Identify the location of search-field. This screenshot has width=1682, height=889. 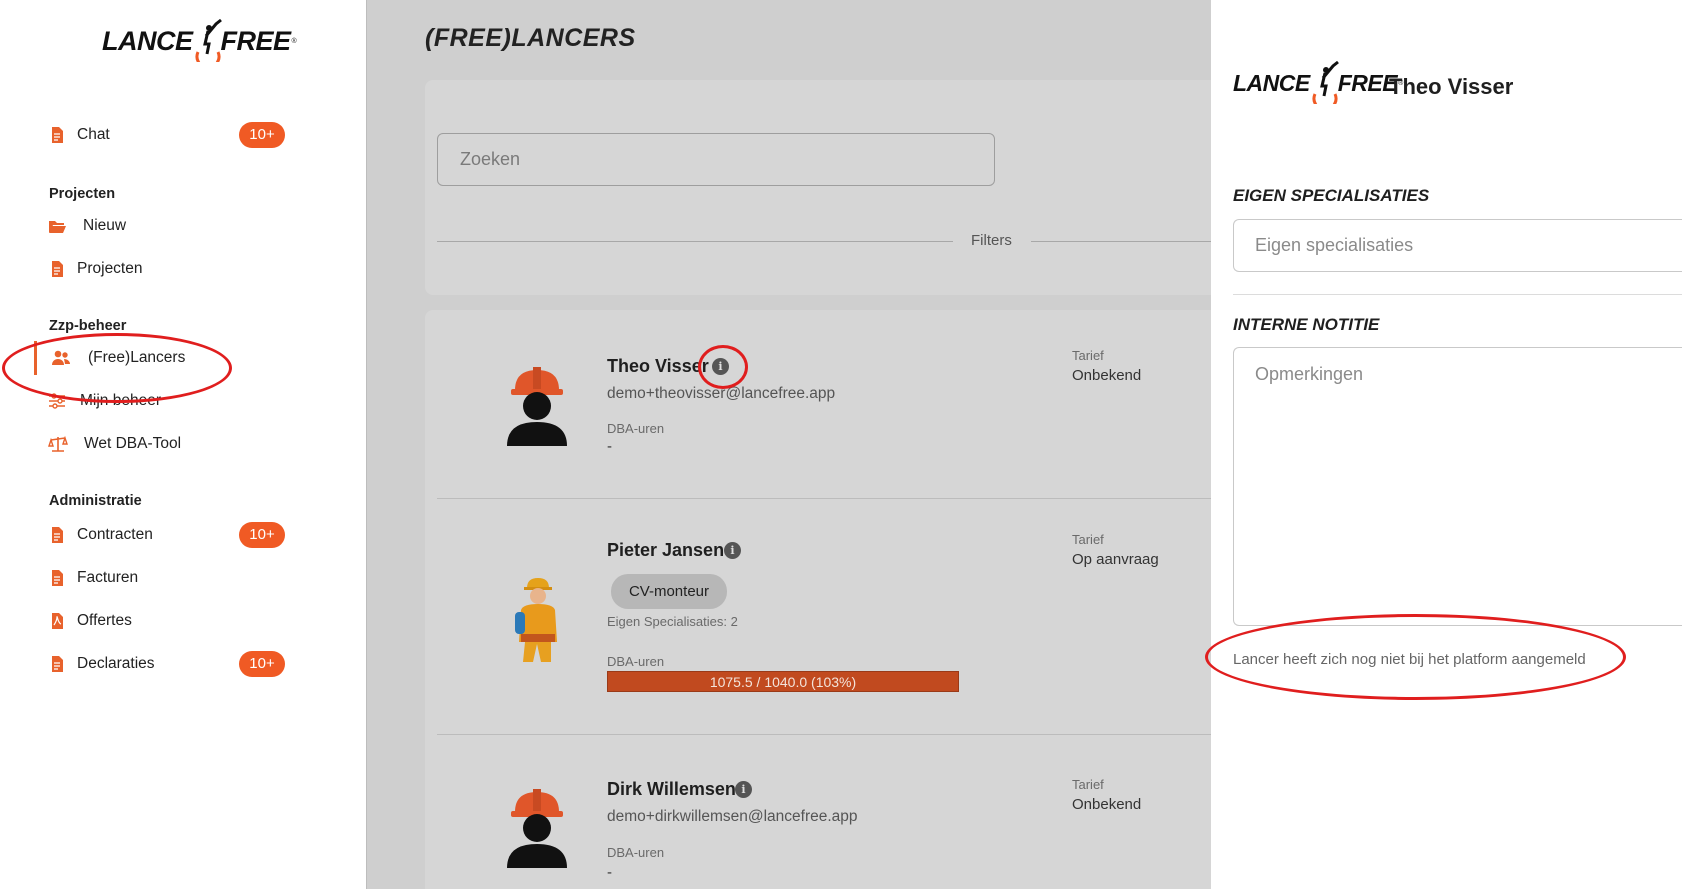
(716, 159).